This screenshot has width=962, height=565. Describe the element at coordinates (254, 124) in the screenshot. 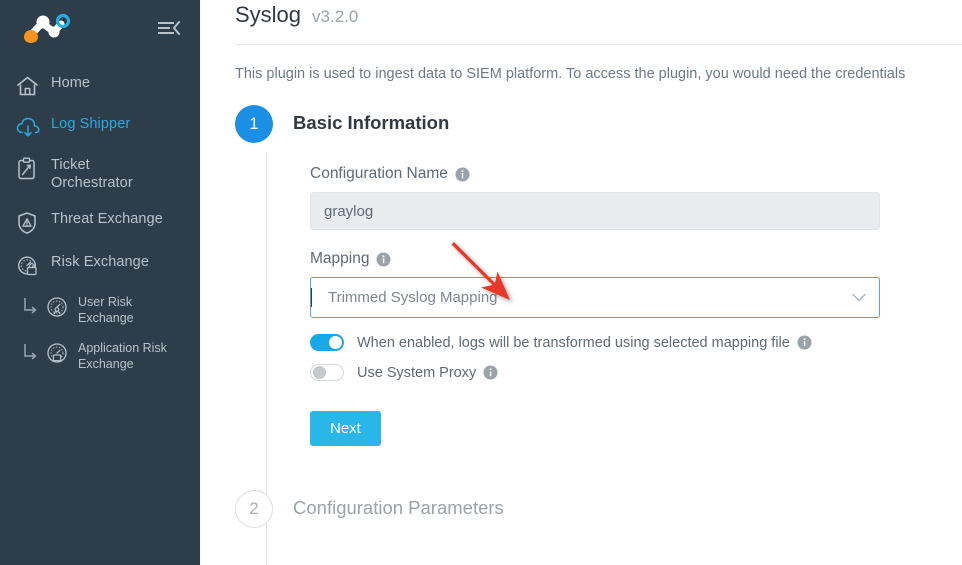

I see `step-1-badge: 1` at that location.